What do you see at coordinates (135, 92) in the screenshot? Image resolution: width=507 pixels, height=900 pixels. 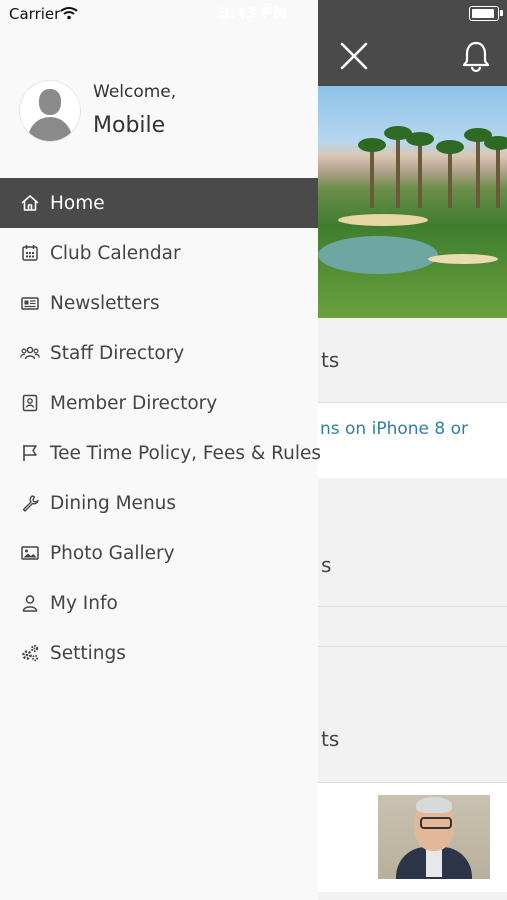 I see `welcome-label: Welcome,` at bounding box center [135, 92].